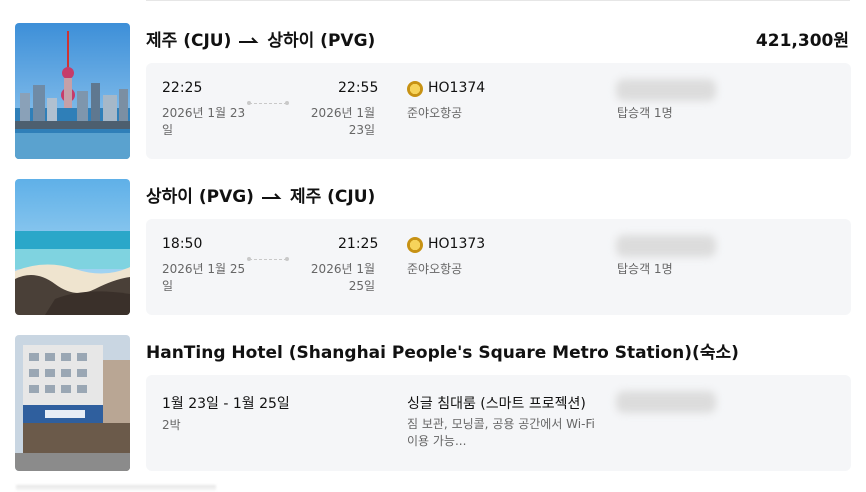 Image resolution: width=866 pixels, height=492 pixels. I want to click on nights-count: 2박, so click(171, 425).